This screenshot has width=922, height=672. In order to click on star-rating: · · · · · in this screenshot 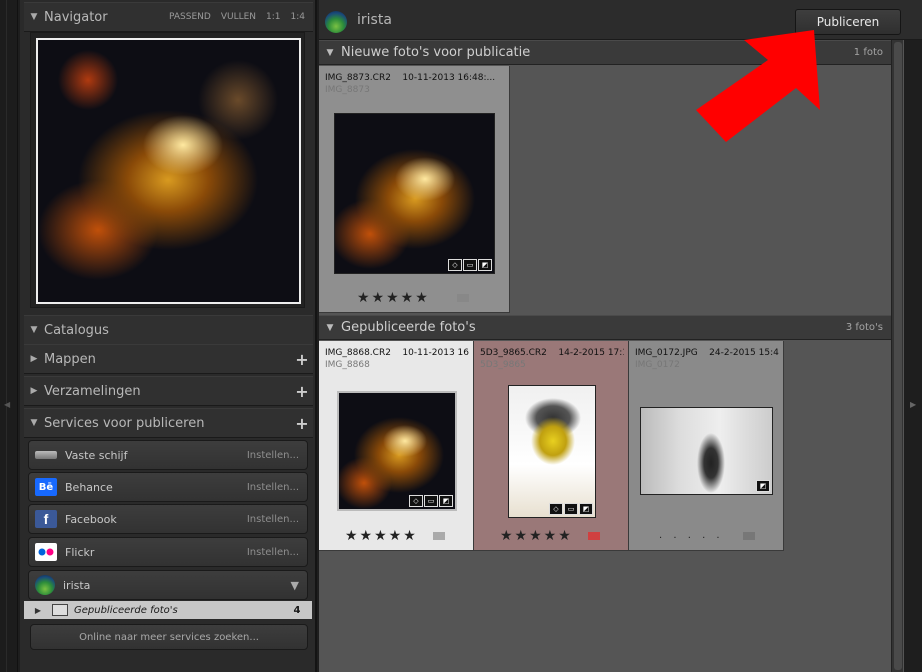, I will do `click(691, 538)`.